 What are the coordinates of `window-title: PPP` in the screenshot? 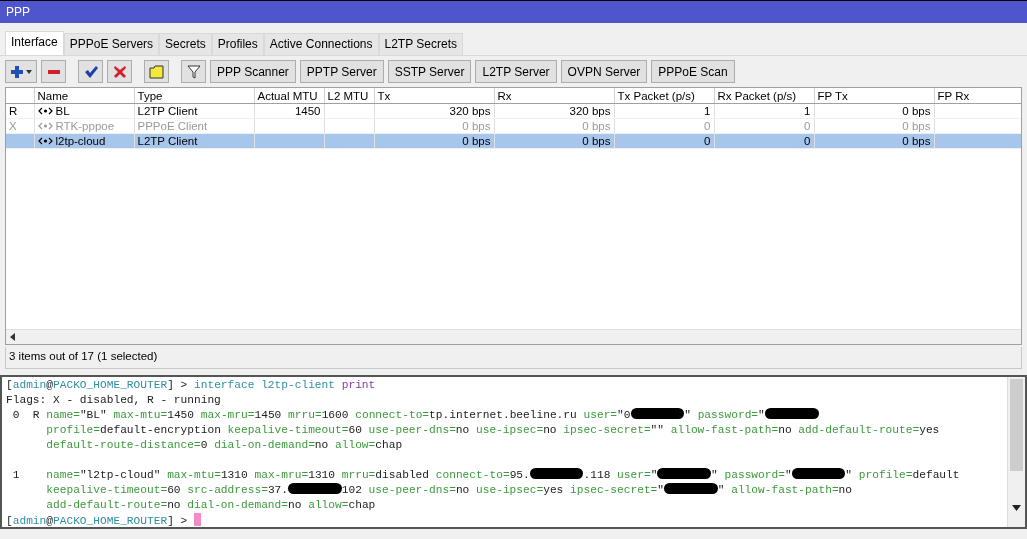 It's located at (18, 12).